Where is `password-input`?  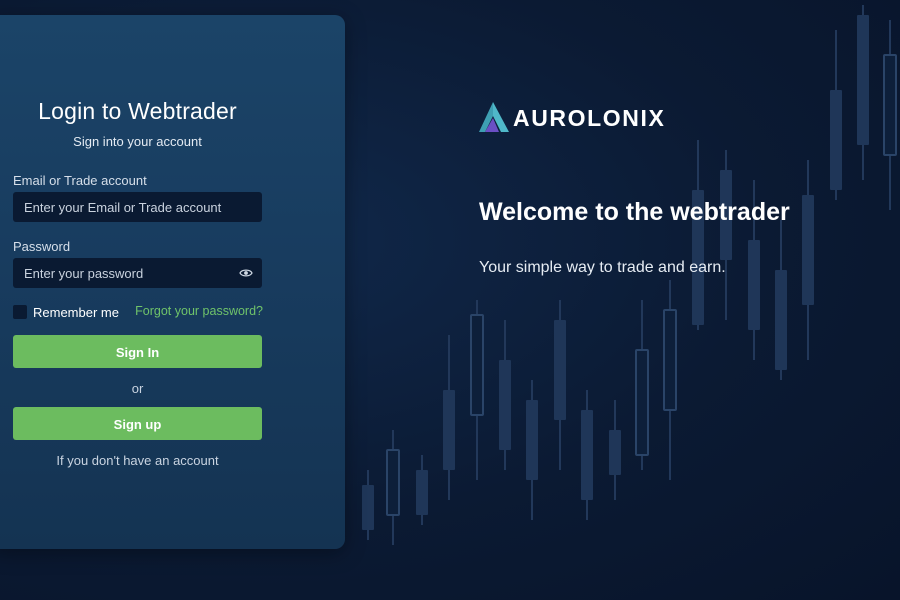 password-input is located at coordinates (137, 273).